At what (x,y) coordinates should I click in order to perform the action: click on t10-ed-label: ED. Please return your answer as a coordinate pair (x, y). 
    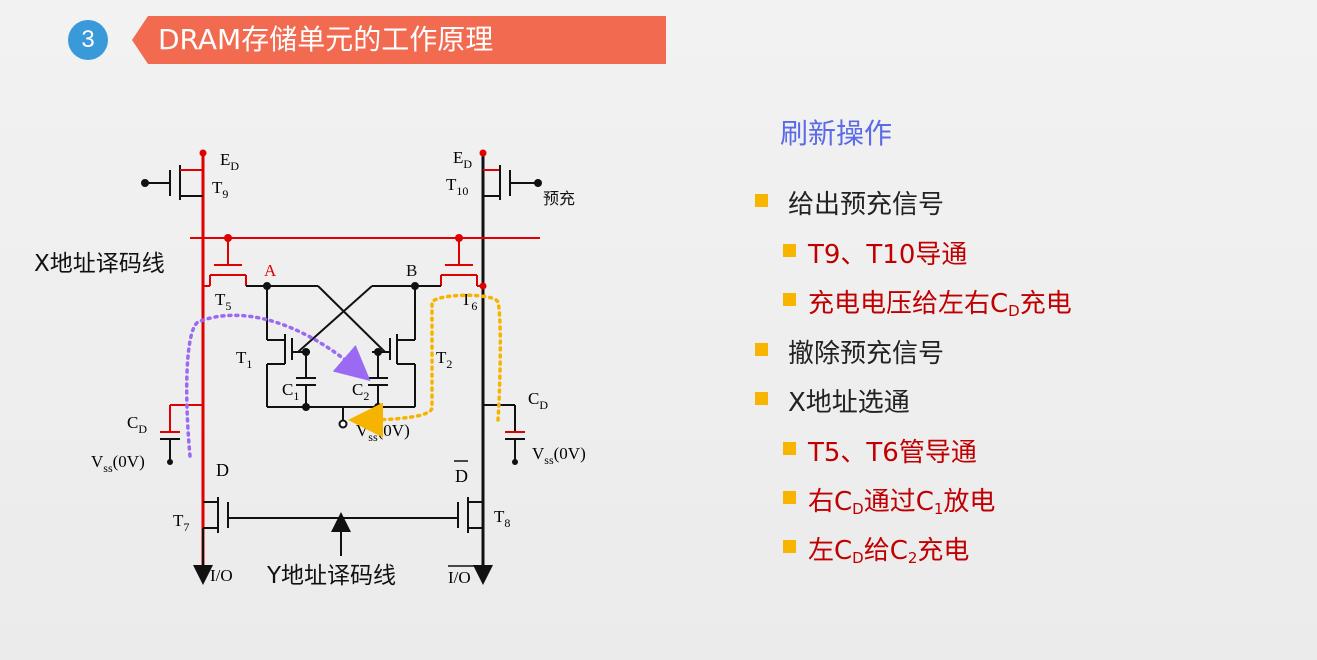
    Looking at the image, I should click on (462, 159).